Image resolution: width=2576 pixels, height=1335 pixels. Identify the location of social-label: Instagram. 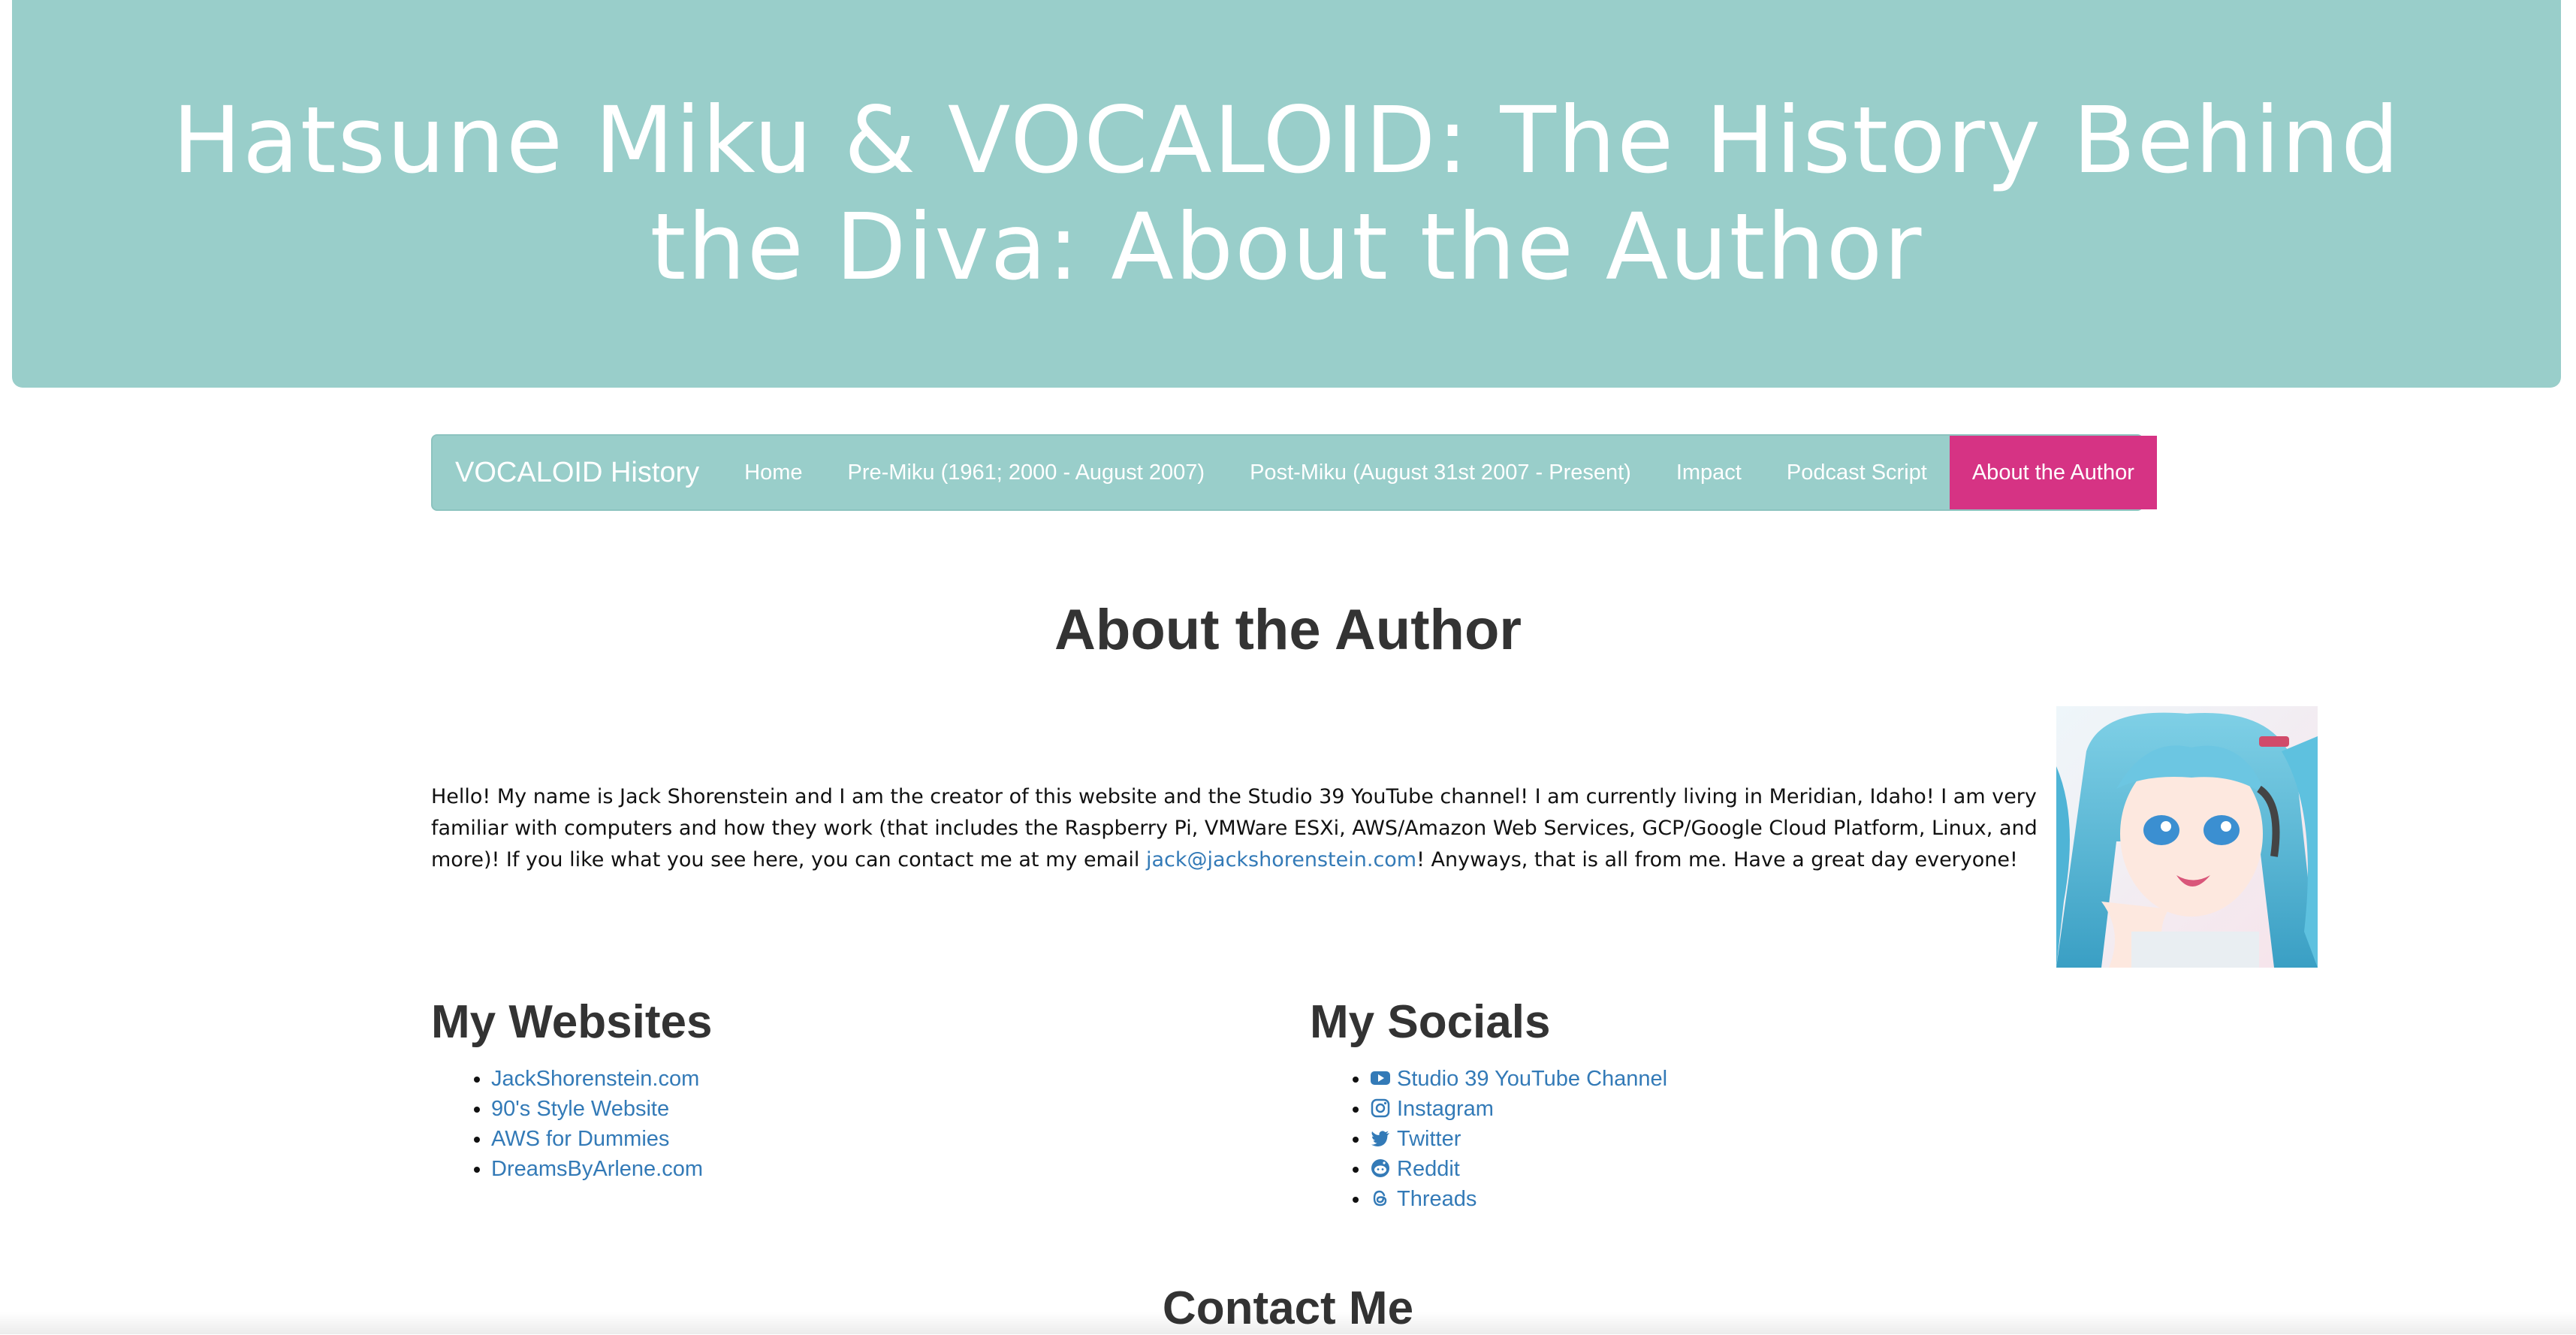
(1445, 1109).